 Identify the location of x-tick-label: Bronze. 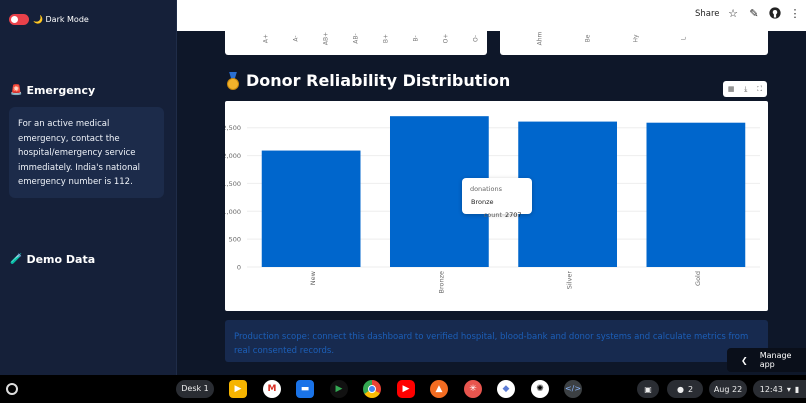
(441, 282).